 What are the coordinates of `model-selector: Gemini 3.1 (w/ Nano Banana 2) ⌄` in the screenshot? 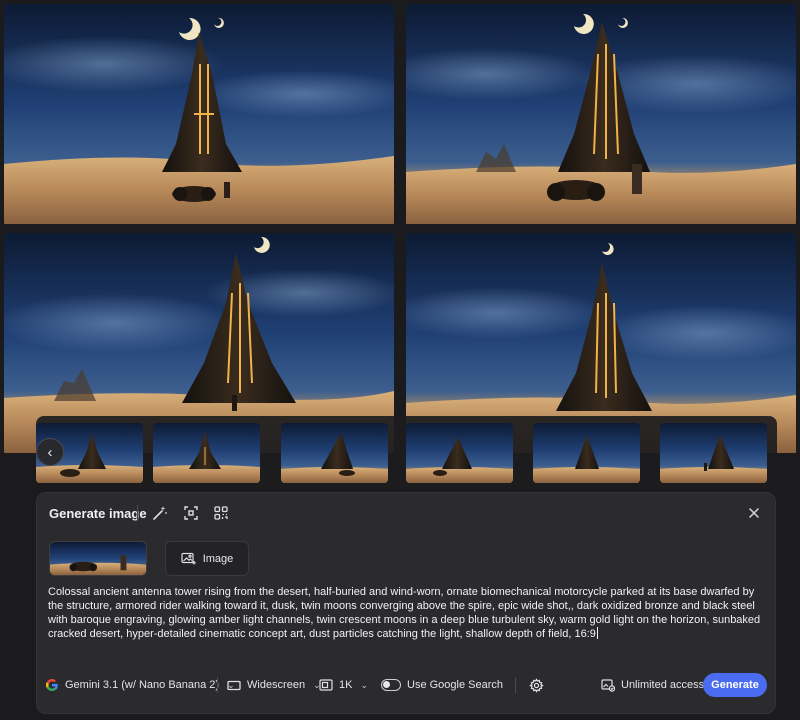 It's located at (140, 685).